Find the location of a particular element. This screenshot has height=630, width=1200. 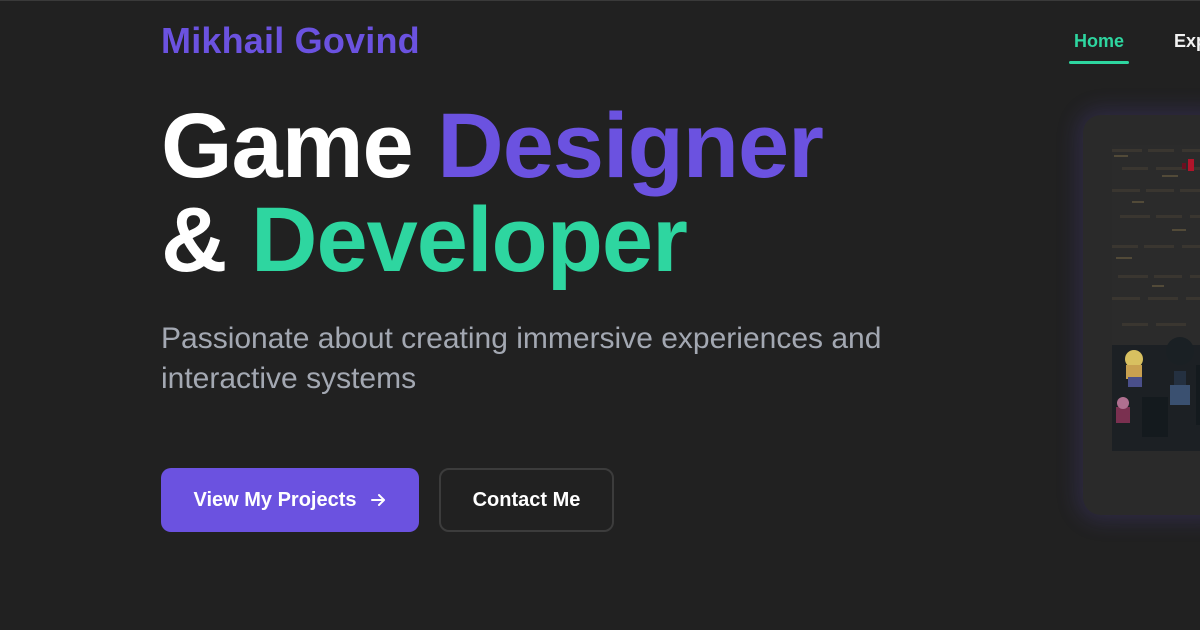

headline-game: Game is located at coordinates (287, 146).